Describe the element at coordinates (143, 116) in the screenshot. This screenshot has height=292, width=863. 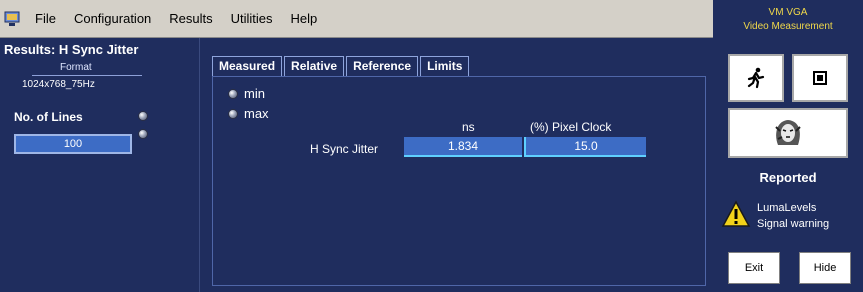
I see `lines-radio-top` at that location.